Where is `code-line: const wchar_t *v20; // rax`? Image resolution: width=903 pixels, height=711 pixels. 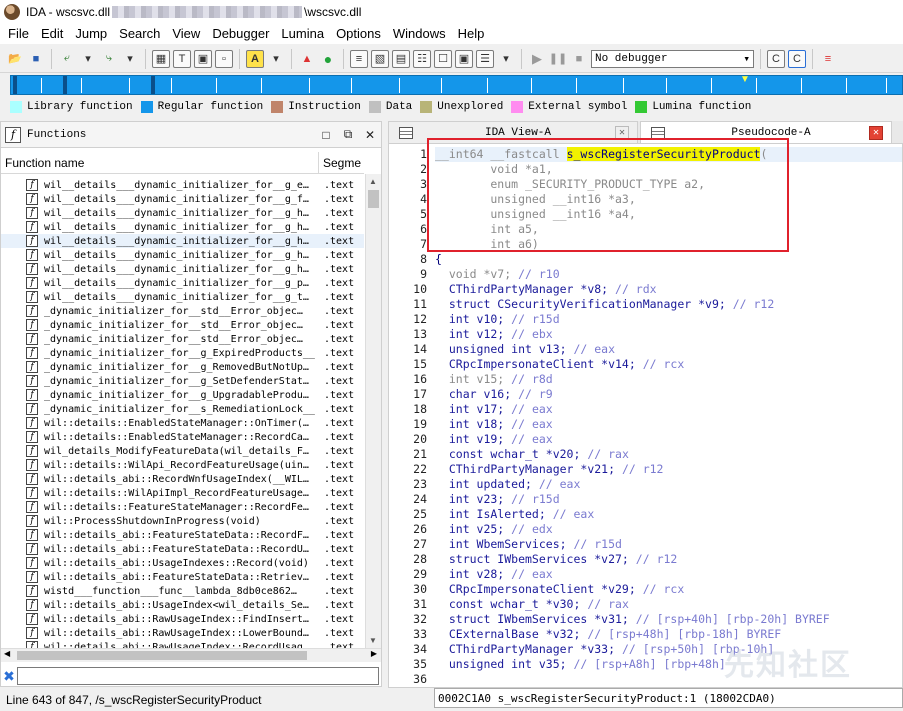 code-line: const wchar_t *v20; // rax is located at coordinates (532, 454).